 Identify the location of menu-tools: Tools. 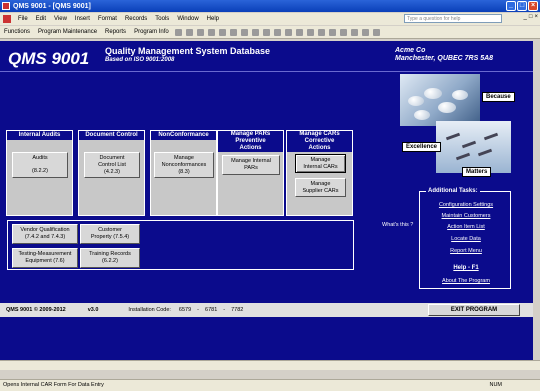
(162, 19).